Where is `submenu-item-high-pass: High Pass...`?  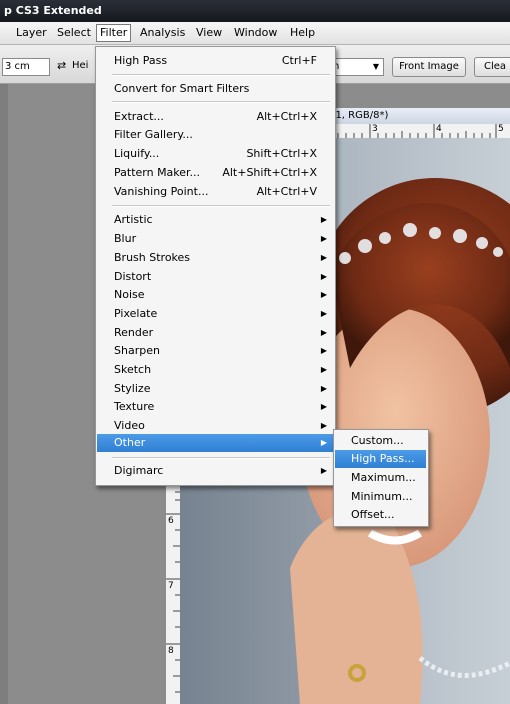
submenu-item-high-pass: High Pass... is located at coordinates (380, 459).